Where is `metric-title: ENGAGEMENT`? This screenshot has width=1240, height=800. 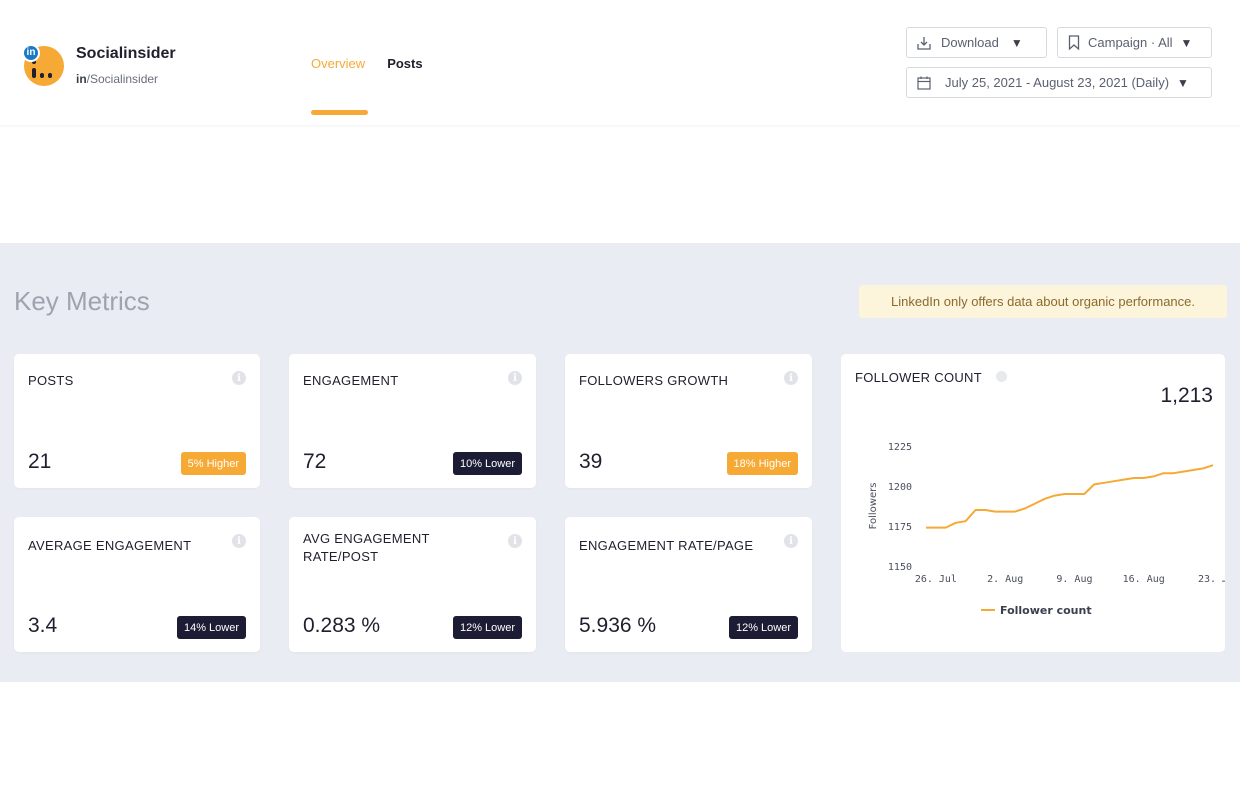
metric-title: ENGAGEMENT is located at coordinates (351, 380).